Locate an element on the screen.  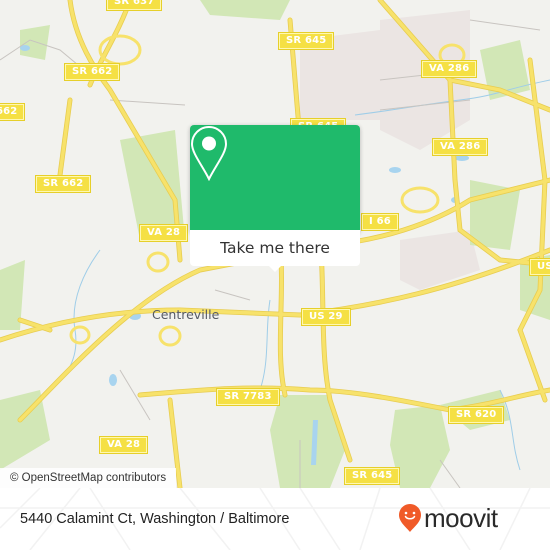
moovit-smiley-pin-icon is located at coordinates (410, 518).